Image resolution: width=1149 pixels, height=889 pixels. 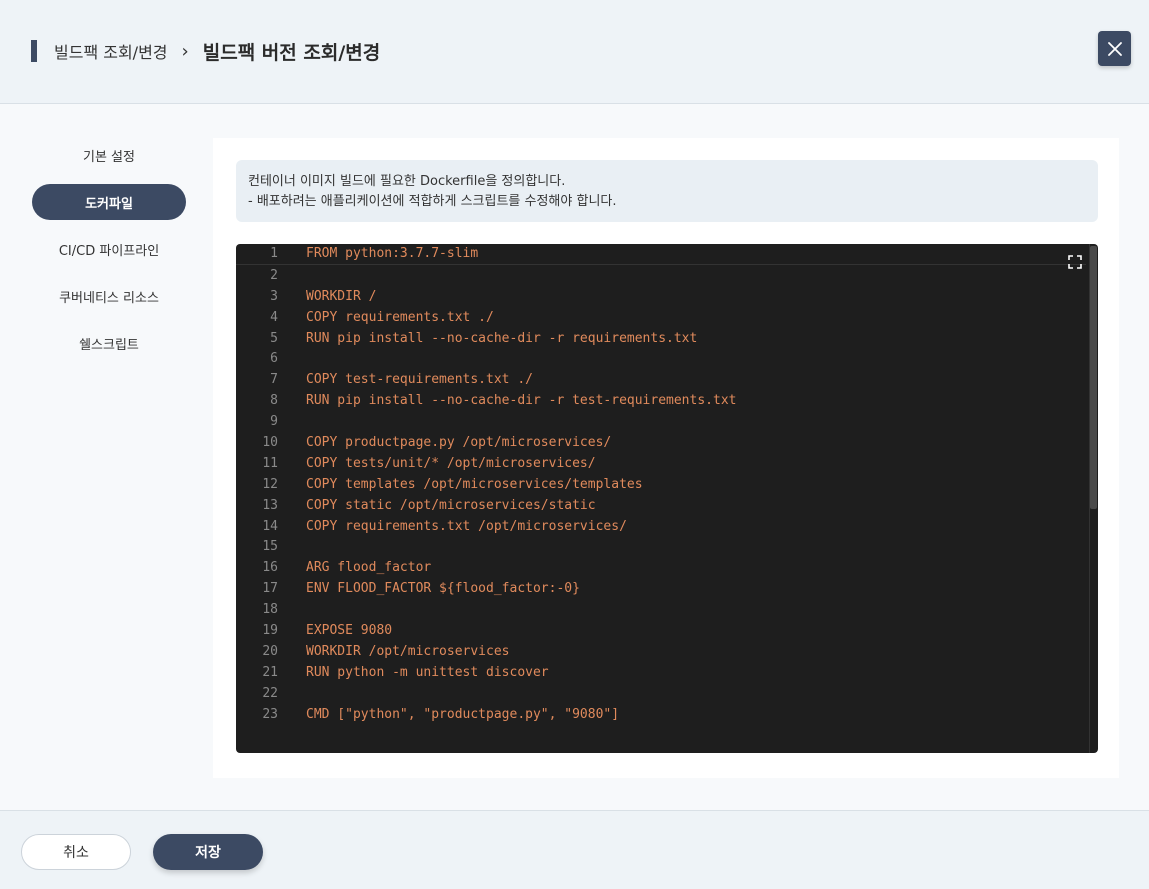 I want to click on sidebar-item-cicd-pipeline: CI/CD 파이프라인, so click(x=109, y=249).